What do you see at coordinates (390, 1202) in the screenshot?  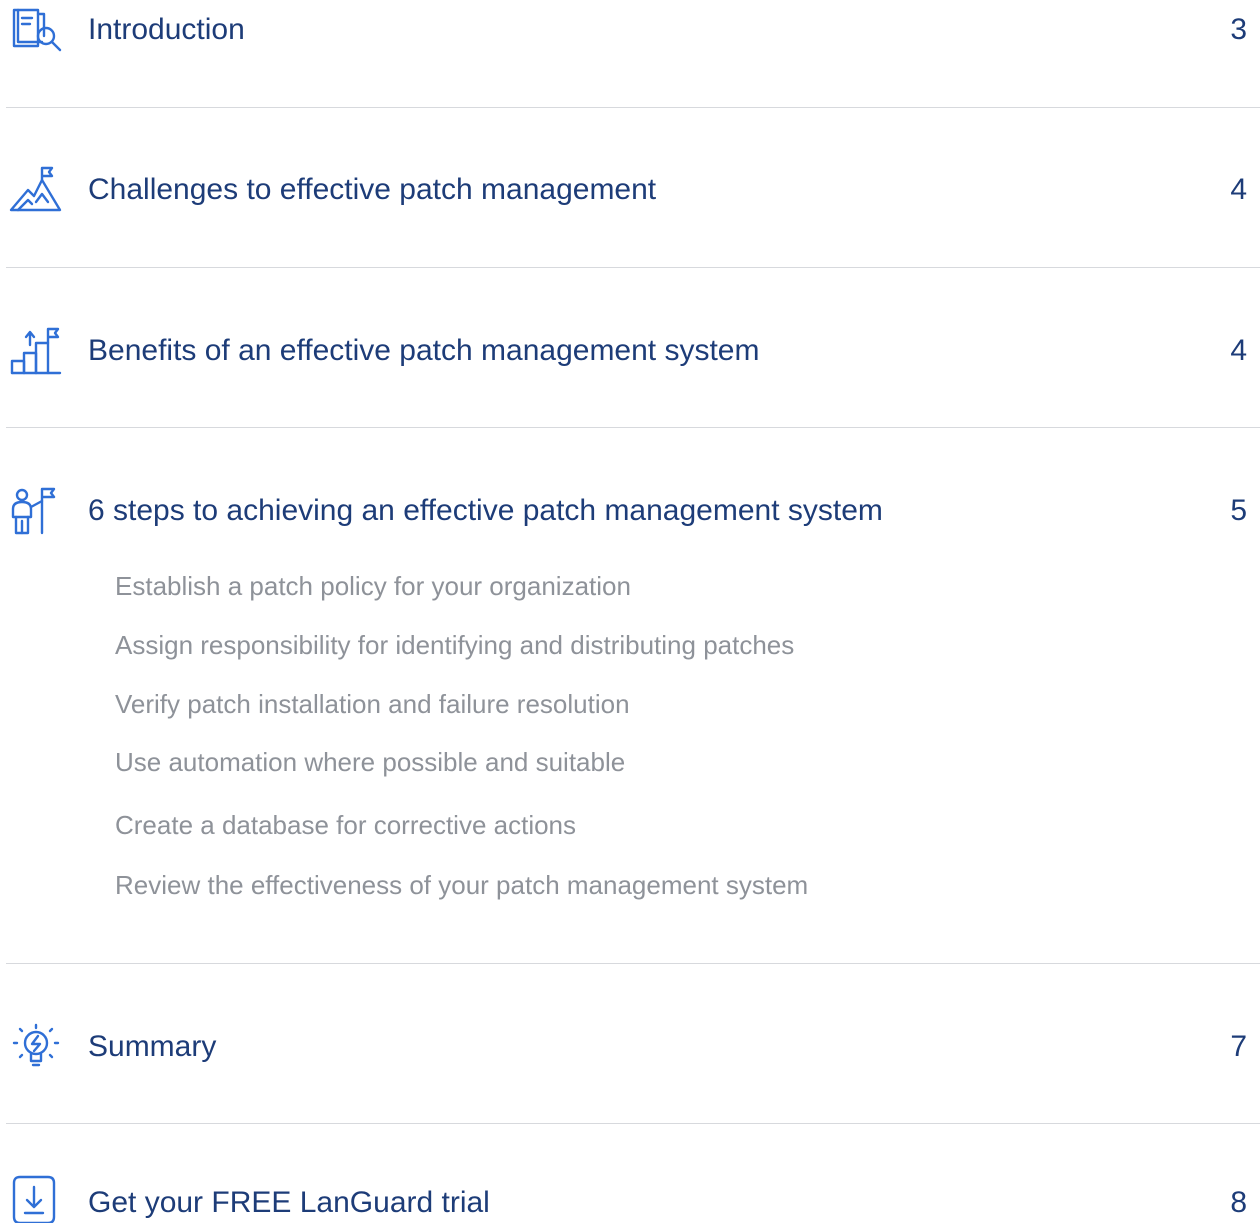 I see `title-suffix: LanGuard trial` at bounding box center [390, 1202].